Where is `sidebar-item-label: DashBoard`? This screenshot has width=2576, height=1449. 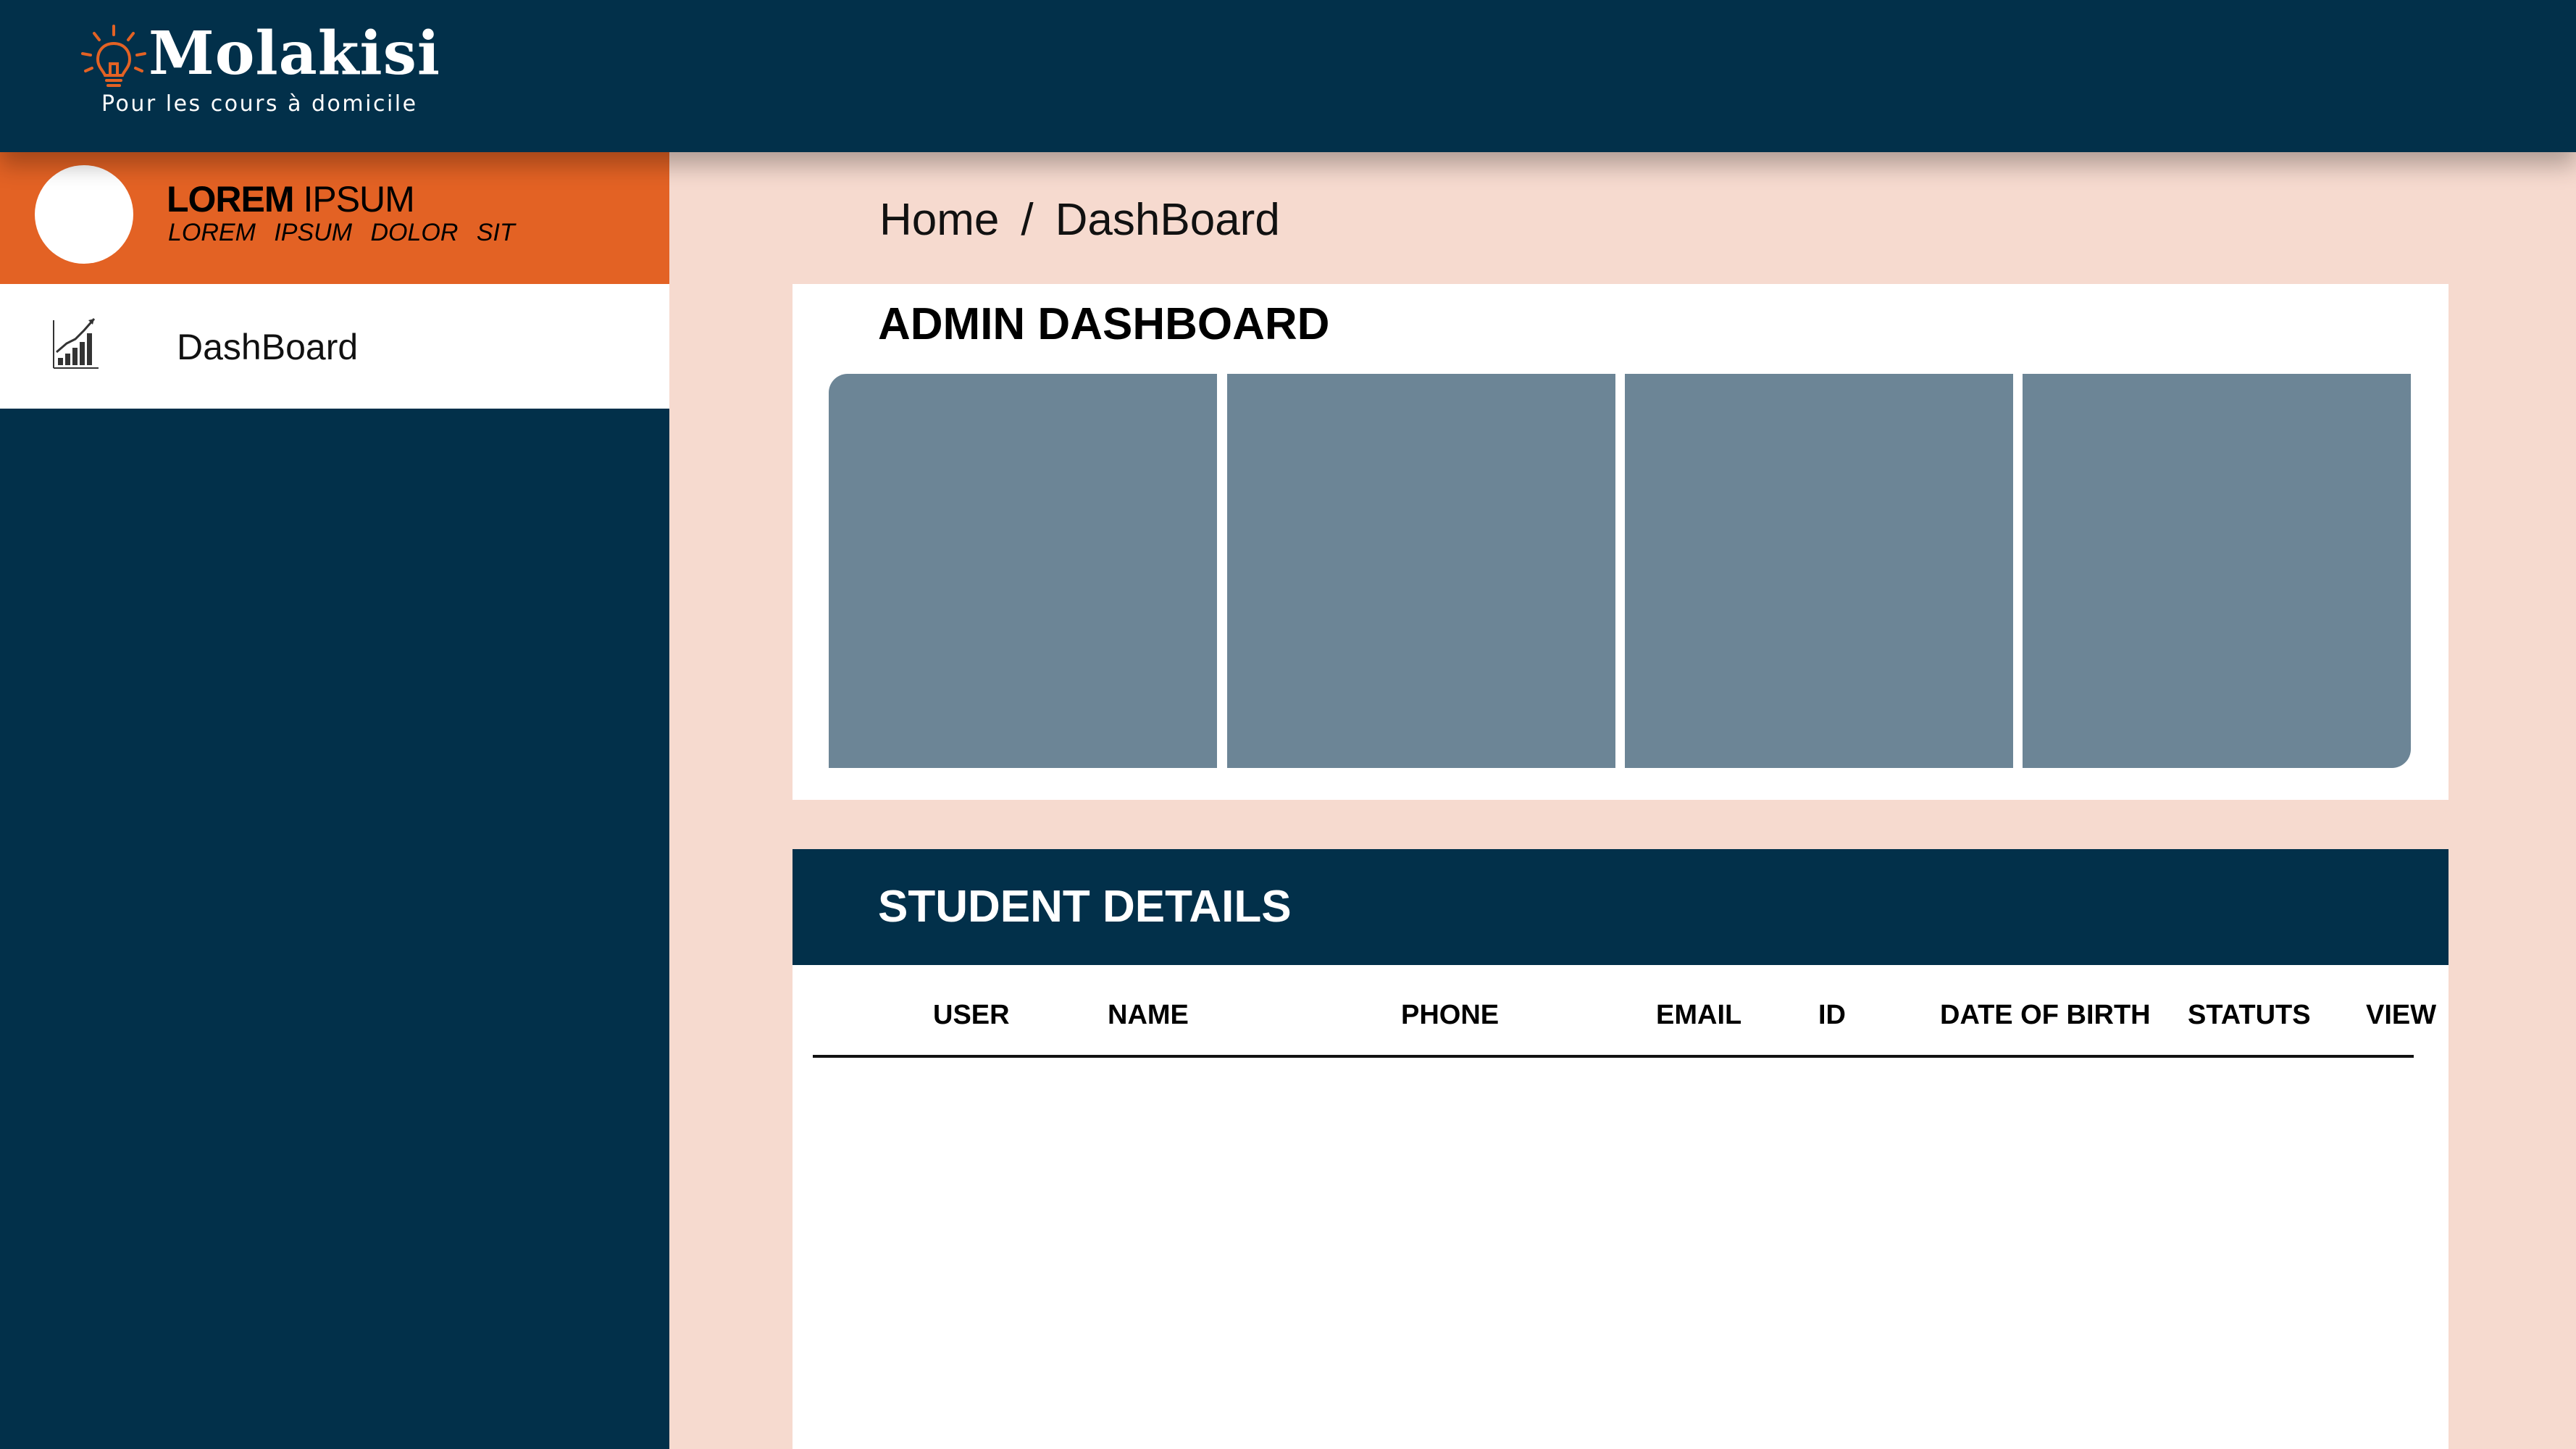
sidebar-item-label: DashBoard is located at coordinates (268, 347).